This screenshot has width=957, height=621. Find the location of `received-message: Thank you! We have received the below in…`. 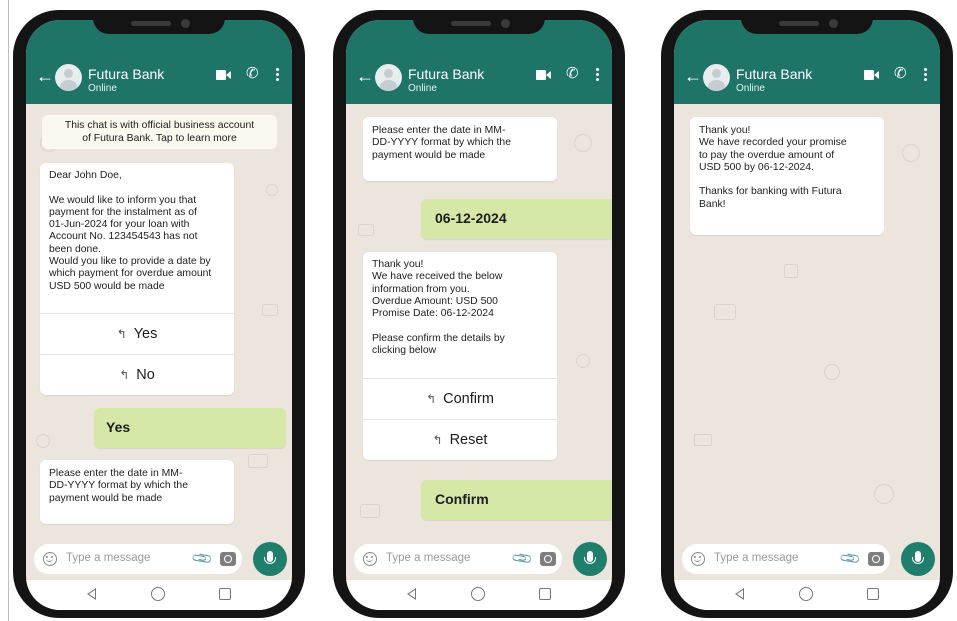

received-message: Thank you! We have received the below in… is located at coordinates (438, 308).